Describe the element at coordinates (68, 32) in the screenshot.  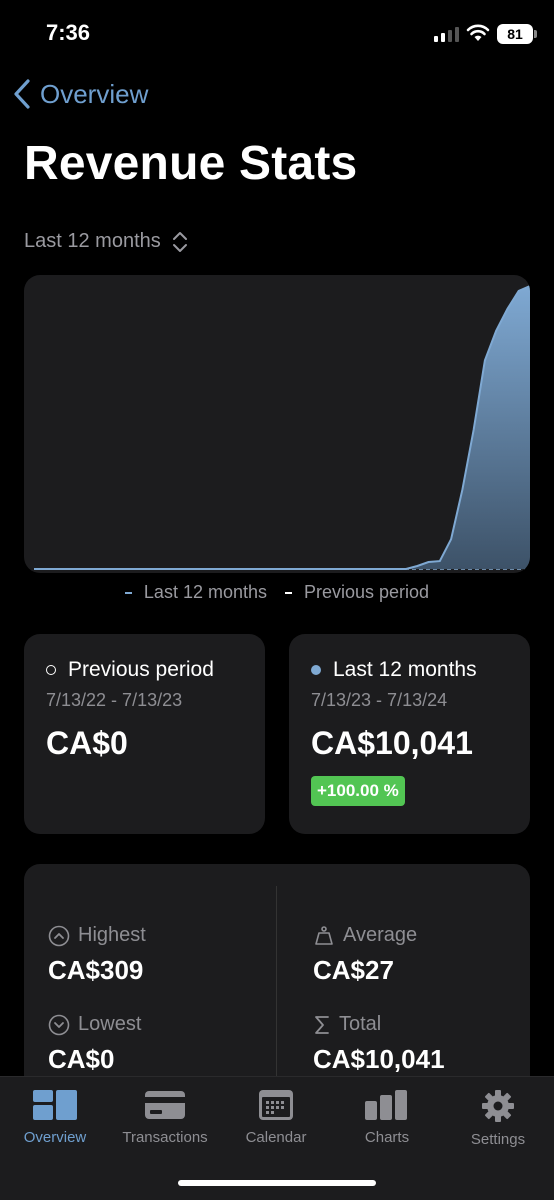
I see `status-time: 7:36` at that location.